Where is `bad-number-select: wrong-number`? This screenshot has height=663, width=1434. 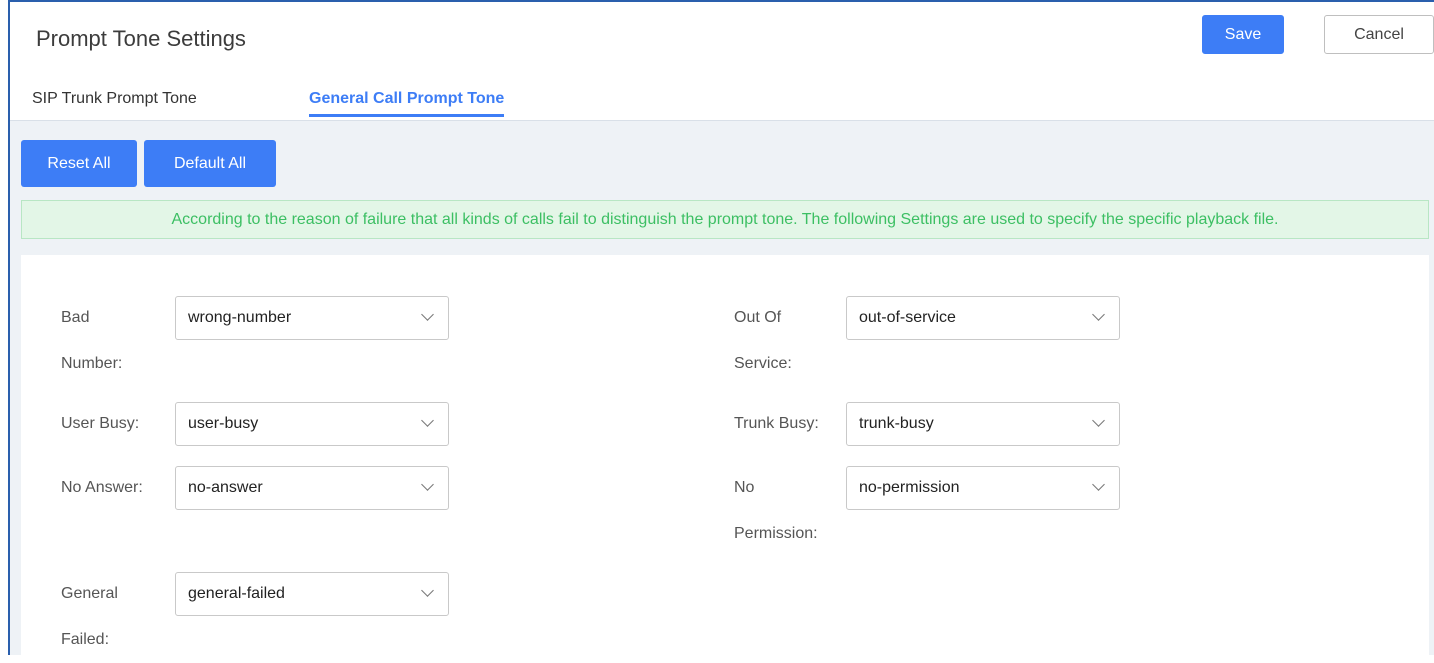
bad-number-select: wrong-number is located at coordinates (312, 318).